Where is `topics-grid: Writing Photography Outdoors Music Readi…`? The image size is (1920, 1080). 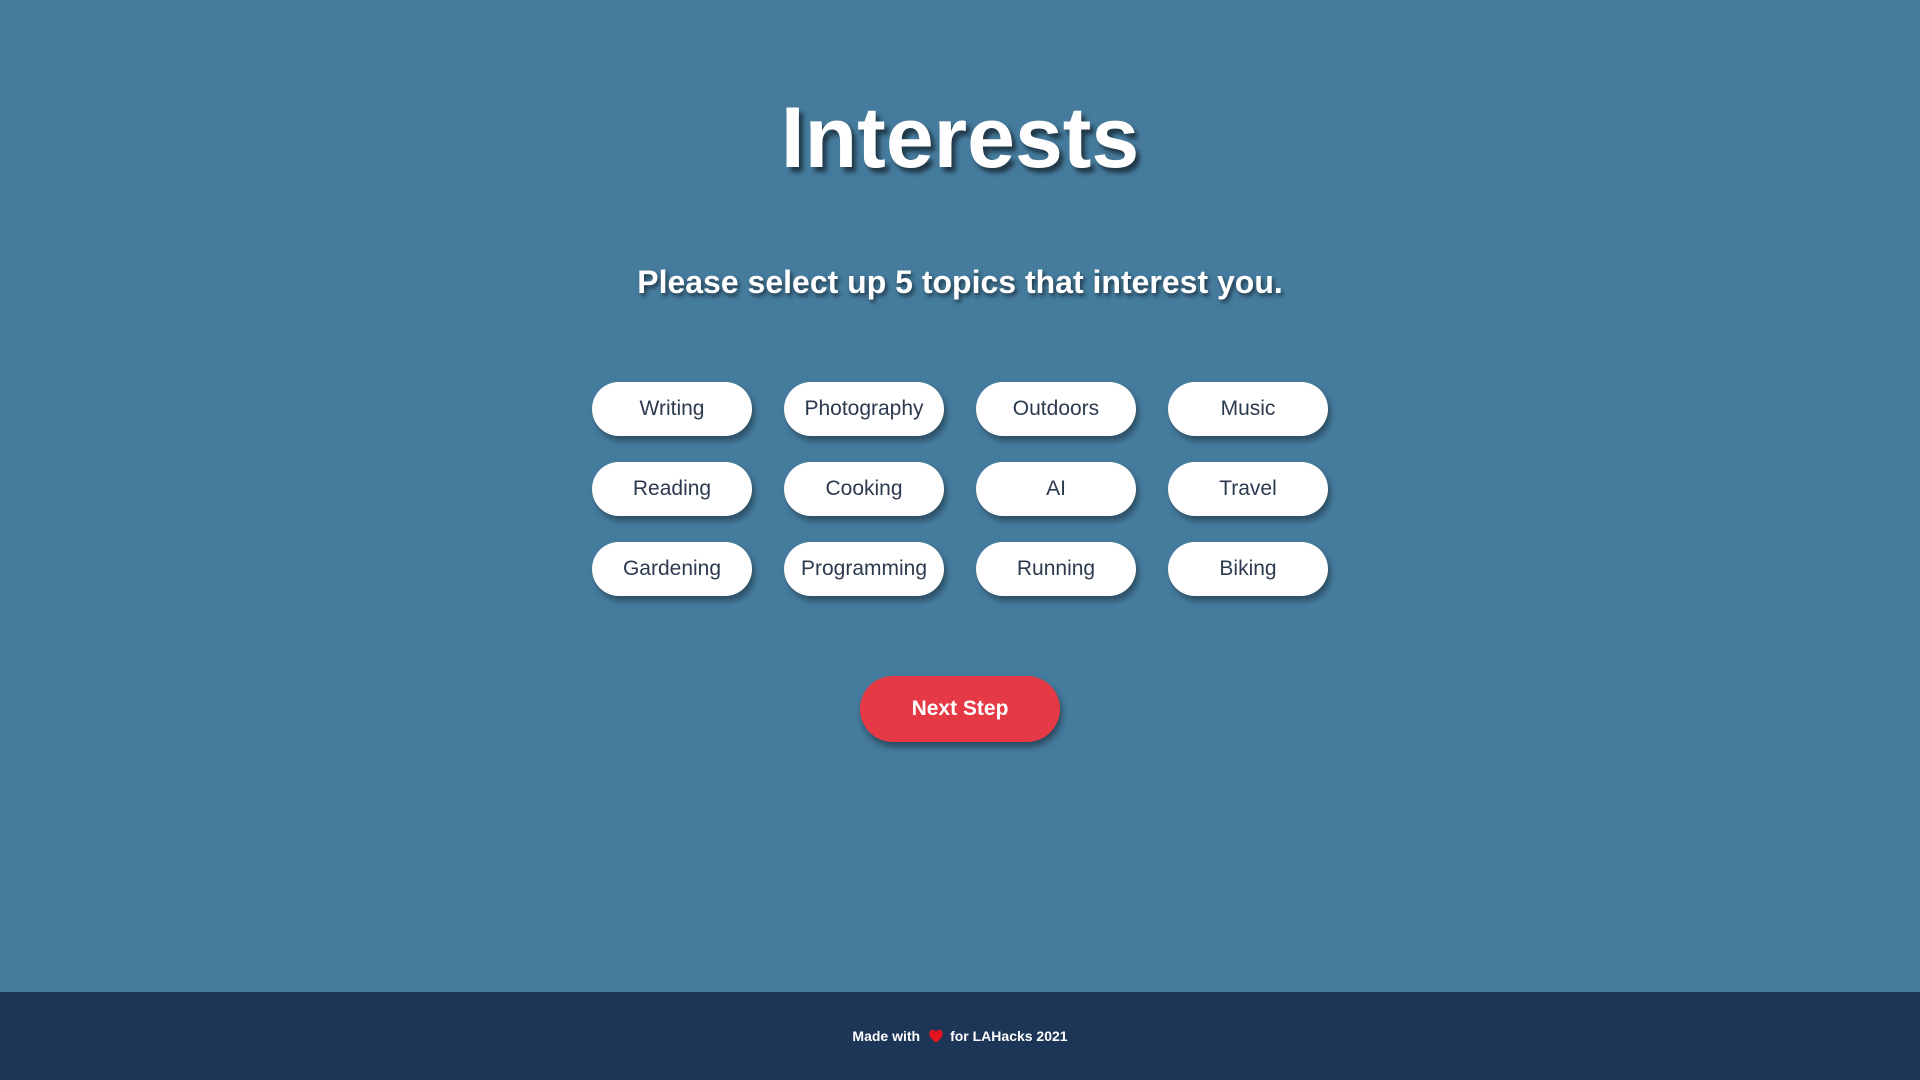 topics-grid: Writing Photography Outdoors Music Readi… is located at coordinates (960, 489).